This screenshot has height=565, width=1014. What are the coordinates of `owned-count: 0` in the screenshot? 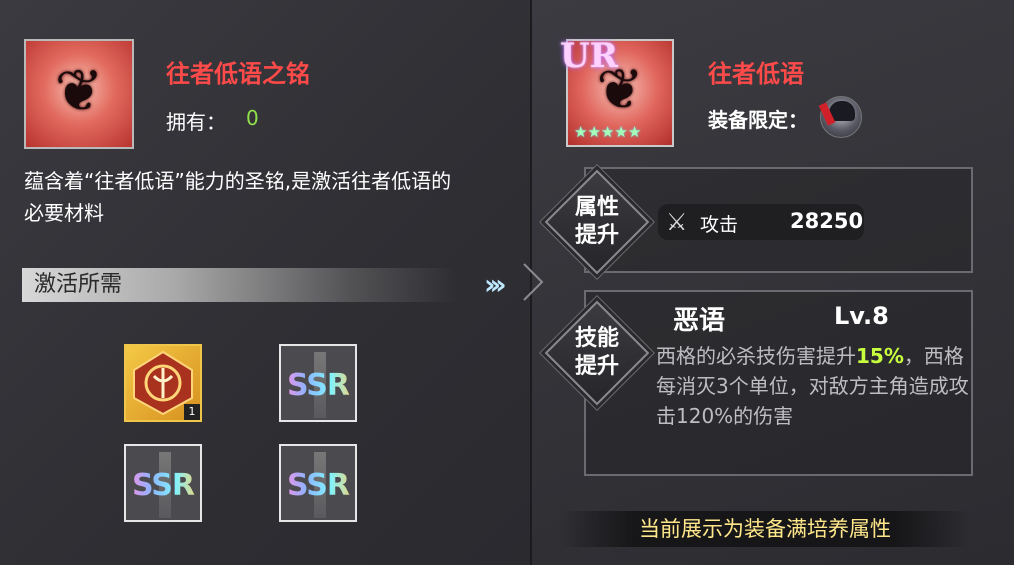 It's located at (252, 118).